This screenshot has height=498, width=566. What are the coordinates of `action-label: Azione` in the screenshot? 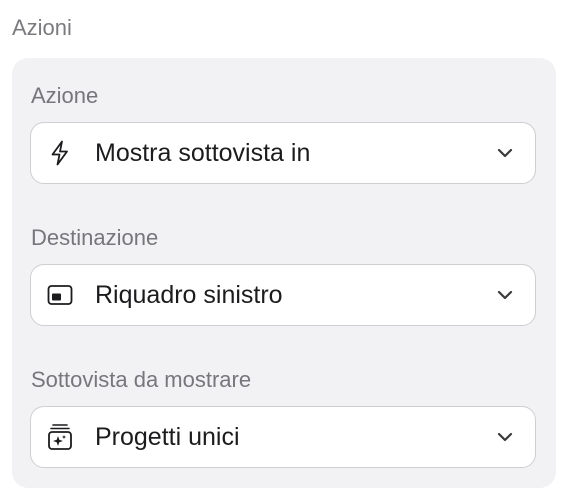 It's located at (65, 95).